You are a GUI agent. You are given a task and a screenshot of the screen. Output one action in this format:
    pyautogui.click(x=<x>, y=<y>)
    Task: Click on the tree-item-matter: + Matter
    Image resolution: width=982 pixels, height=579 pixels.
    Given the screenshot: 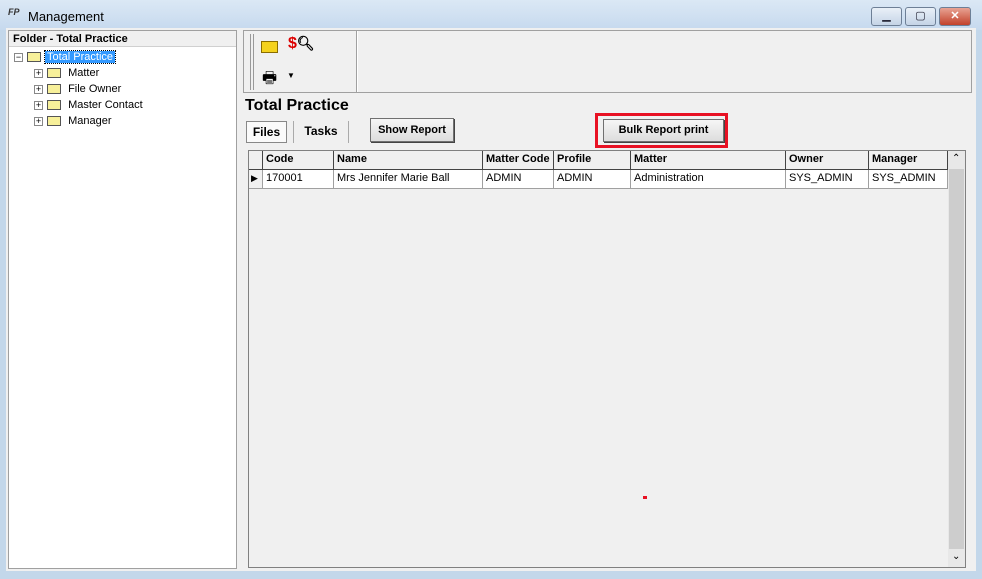 What is the action you would take?
    pyautogui.click(x=88, y=75)
    